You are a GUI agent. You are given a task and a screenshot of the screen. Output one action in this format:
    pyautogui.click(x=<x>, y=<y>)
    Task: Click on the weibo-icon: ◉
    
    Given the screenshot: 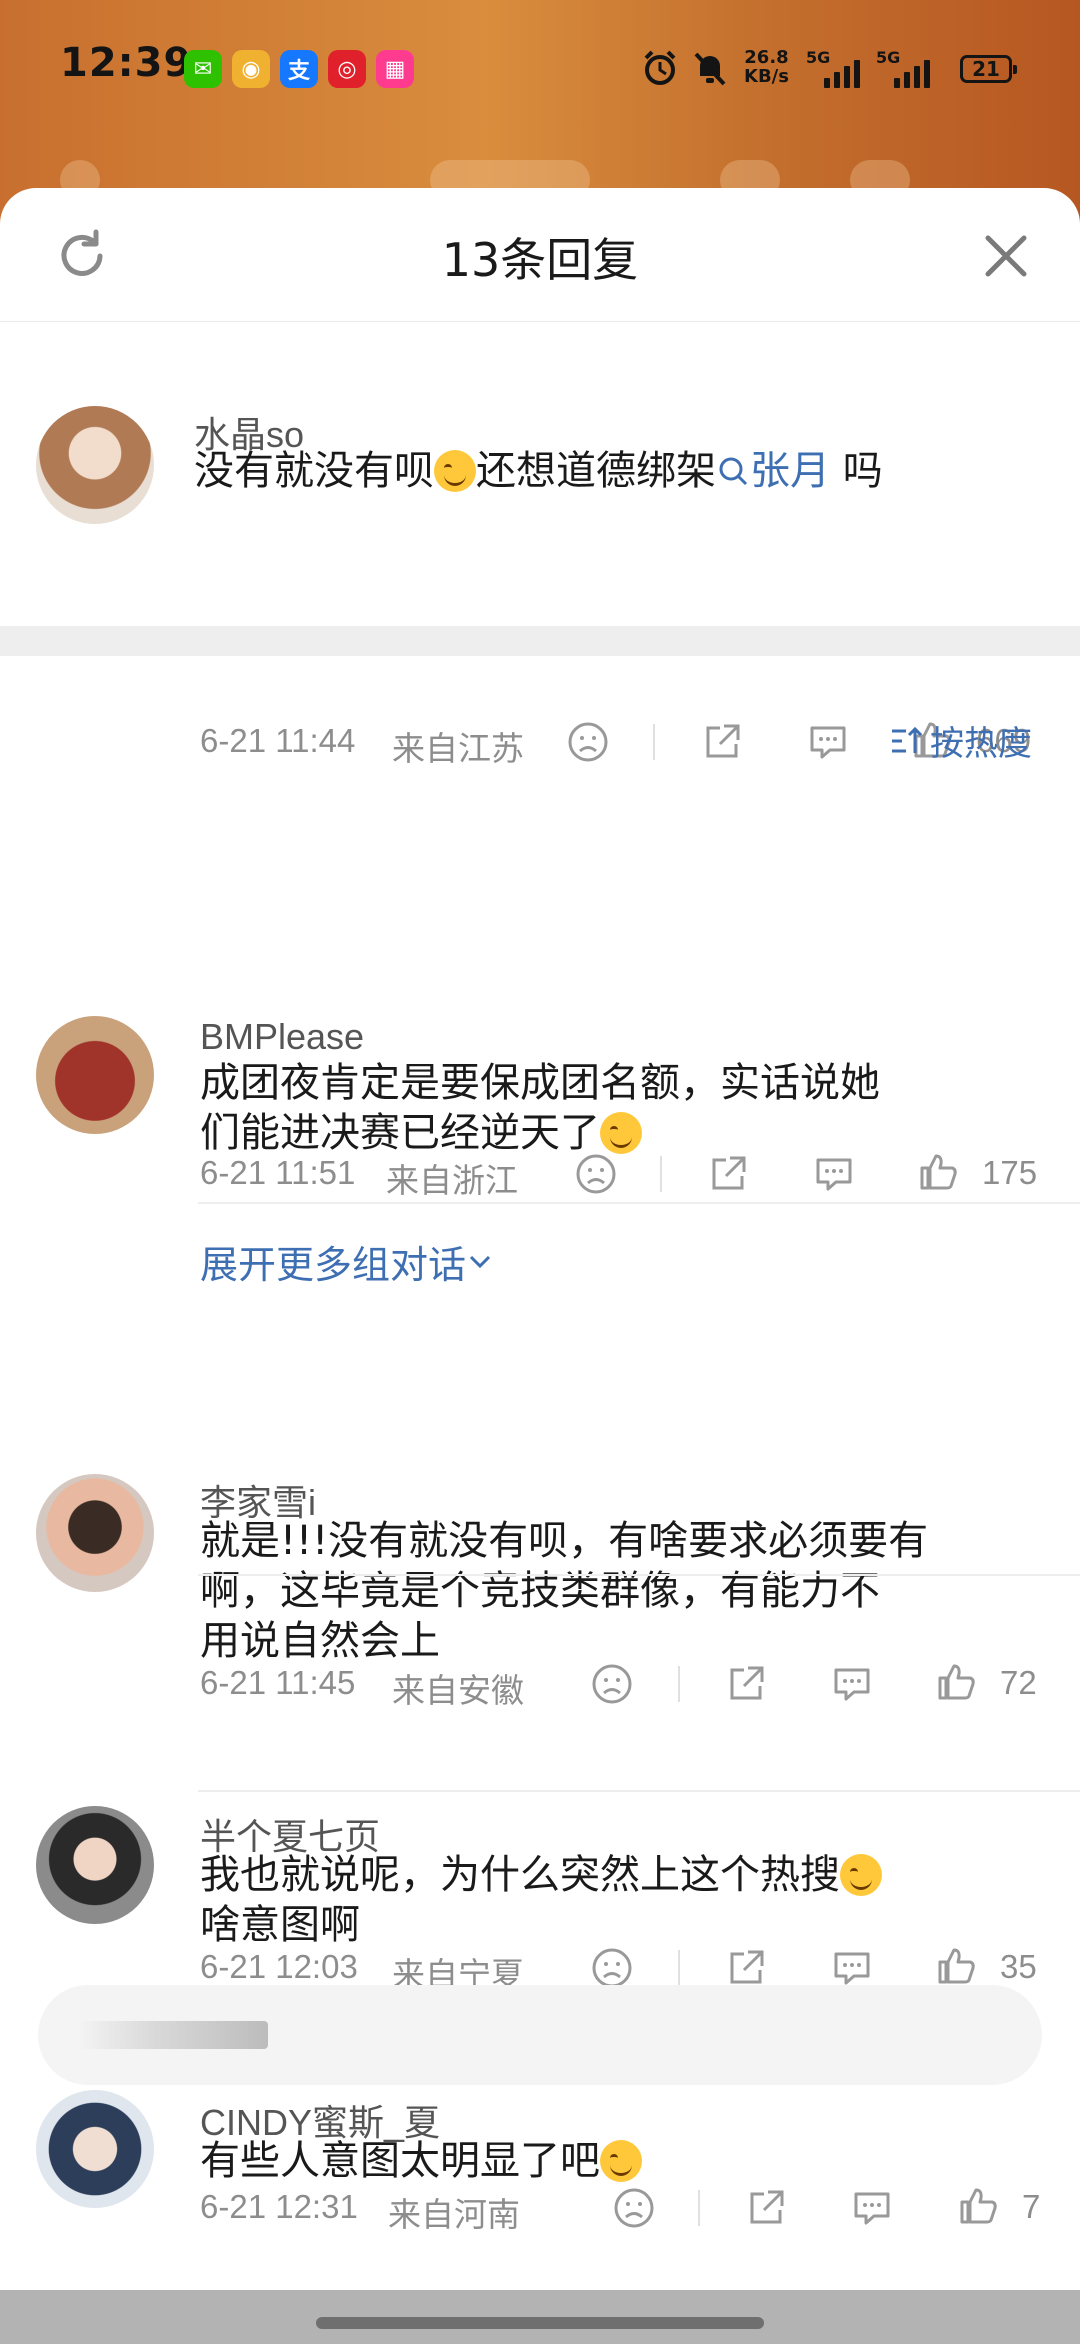 What is the action you would take?
    pyautogui.click(x=251, y=69)
    